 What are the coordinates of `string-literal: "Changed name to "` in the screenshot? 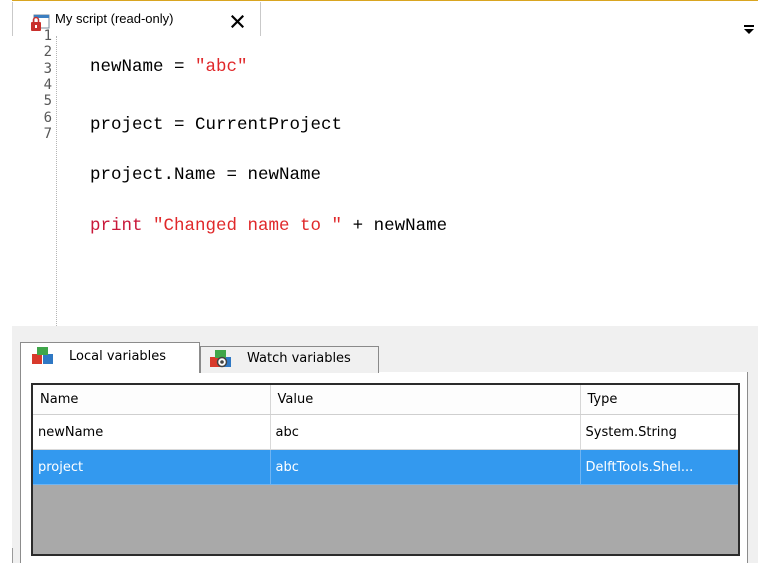 It's located at (248, 226).